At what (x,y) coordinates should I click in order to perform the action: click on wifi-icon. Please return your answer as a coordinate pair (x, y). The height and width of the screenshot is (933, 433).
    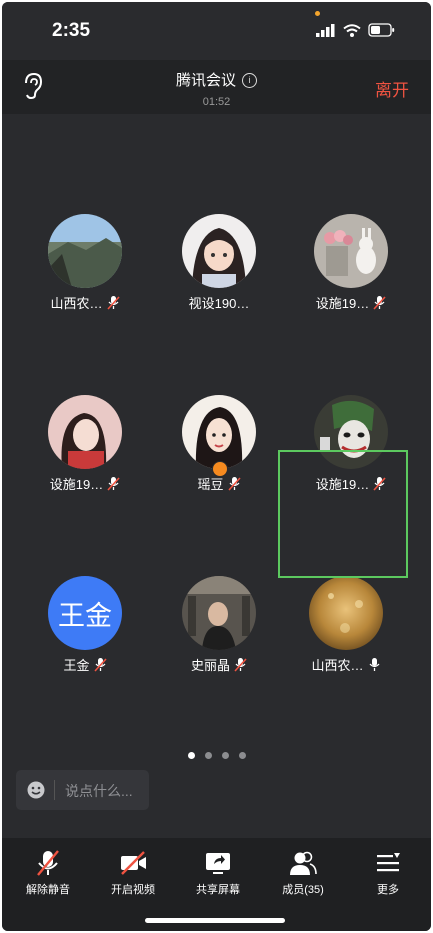
    Looking at the image, I should click on (352, 30).